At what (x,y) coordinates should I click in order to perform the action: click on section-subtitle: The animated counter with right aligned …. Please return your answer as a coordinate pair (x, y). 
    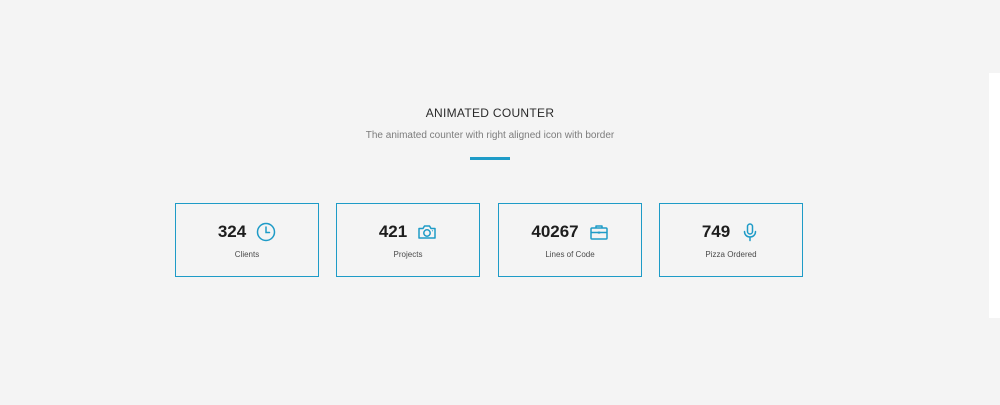
    Looking at the image, I should click on (490, 135).